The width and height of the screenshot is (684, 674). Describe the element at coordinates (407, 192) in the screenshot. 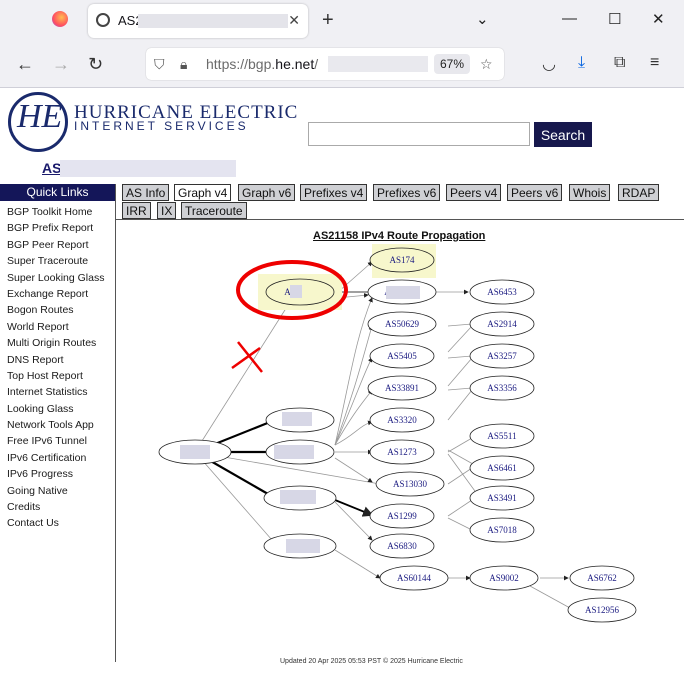

I see `tab-prefixes-v6: Prefixes v6` at that location.